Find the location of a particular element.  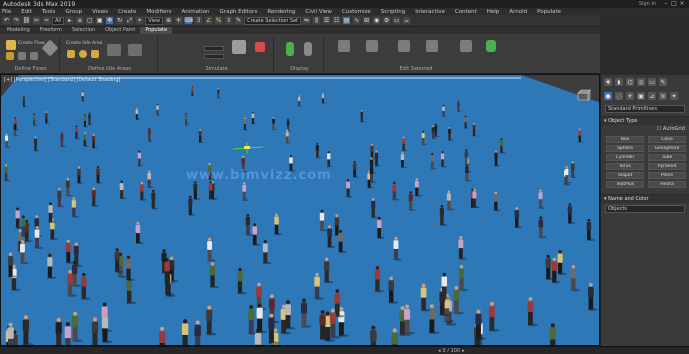

cone-button: Cone is located at coordinates (667, 139).